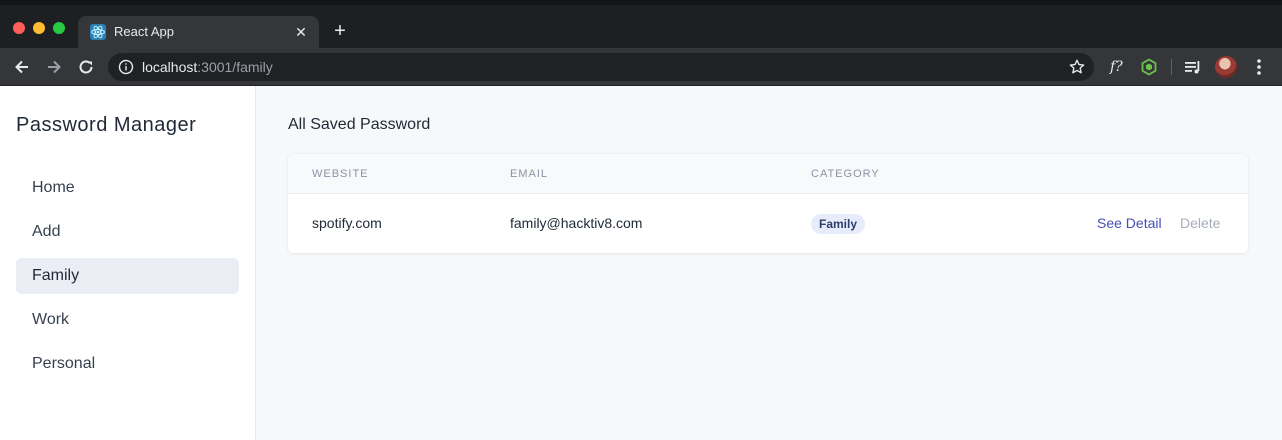 The height and width of the screenshot is (440, 1282). I want to click on minimize-window-button, so click(39, 28).